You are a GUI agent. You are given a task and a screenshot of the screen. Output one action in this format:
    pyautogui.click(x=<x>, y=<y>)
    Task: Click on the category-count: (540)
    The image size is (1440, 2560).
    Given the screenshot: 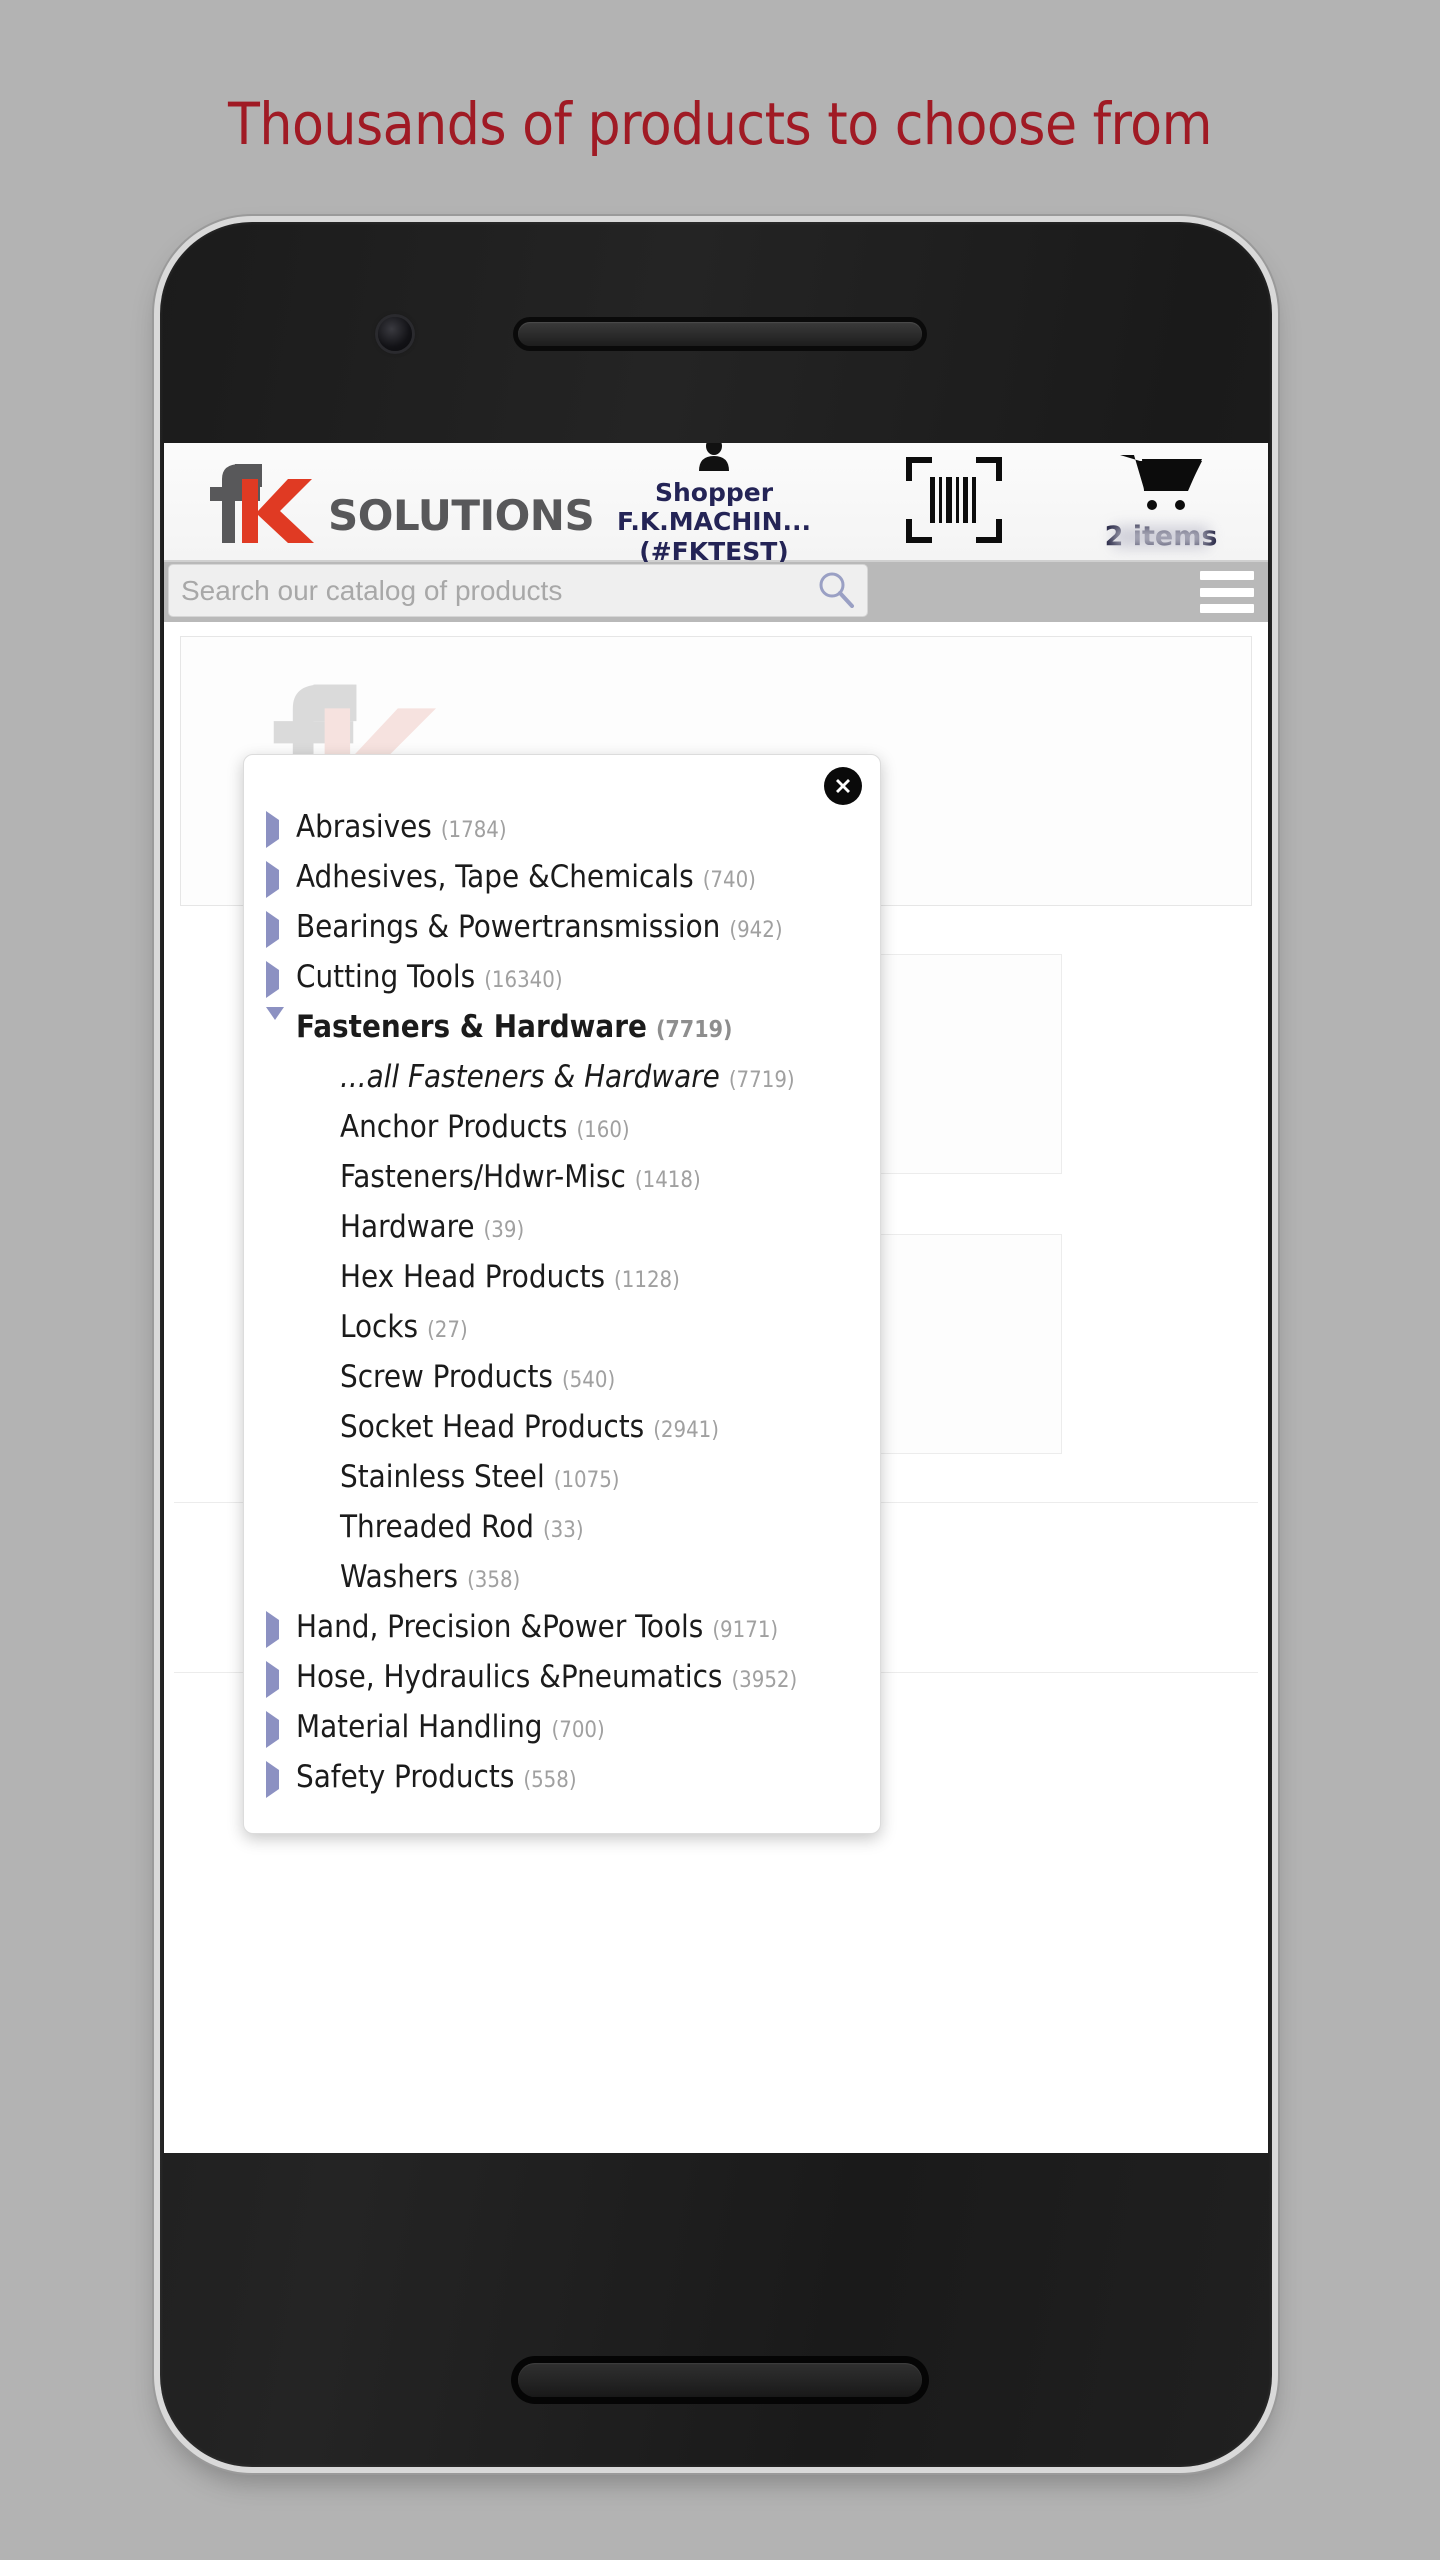 What is the action you would take?
    pyautogui.click(x=588, y=1380)
    